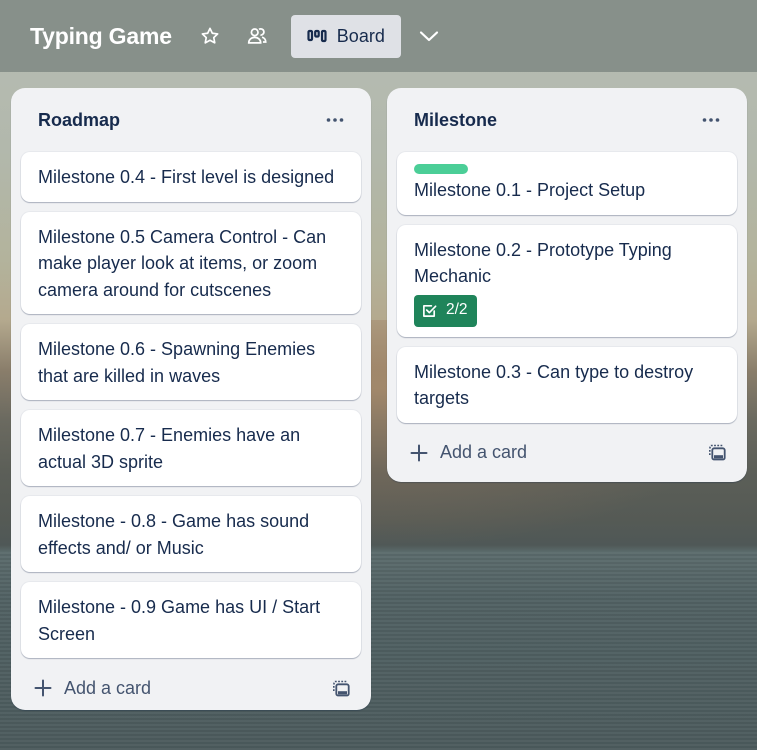 The height and width of the screenshot is (750, 757). Describe the element at coordinates (430, 310) in the screenshot. I see `checkbox-checked-icon` at that location.